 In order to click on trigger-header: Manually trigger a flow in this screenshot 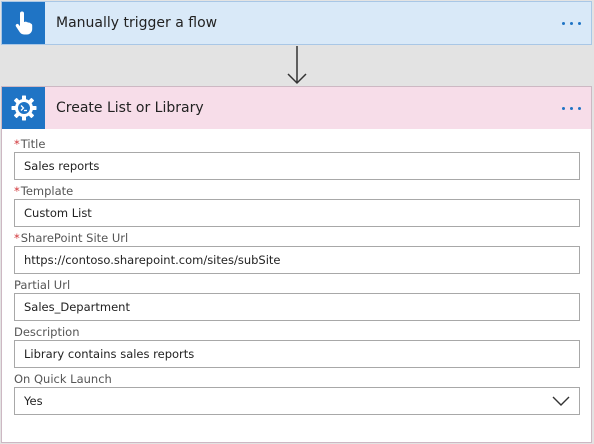, I will do `click(296, 23)`.